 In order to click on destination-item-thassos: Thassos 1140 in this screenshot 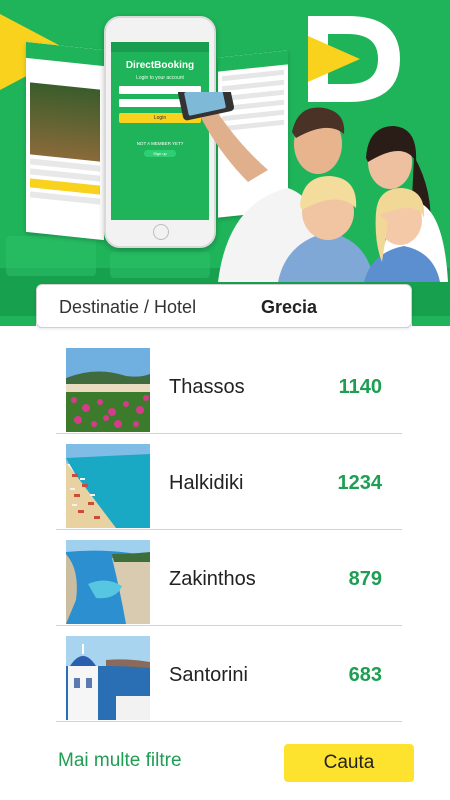, I will do `click(229, 386)`.